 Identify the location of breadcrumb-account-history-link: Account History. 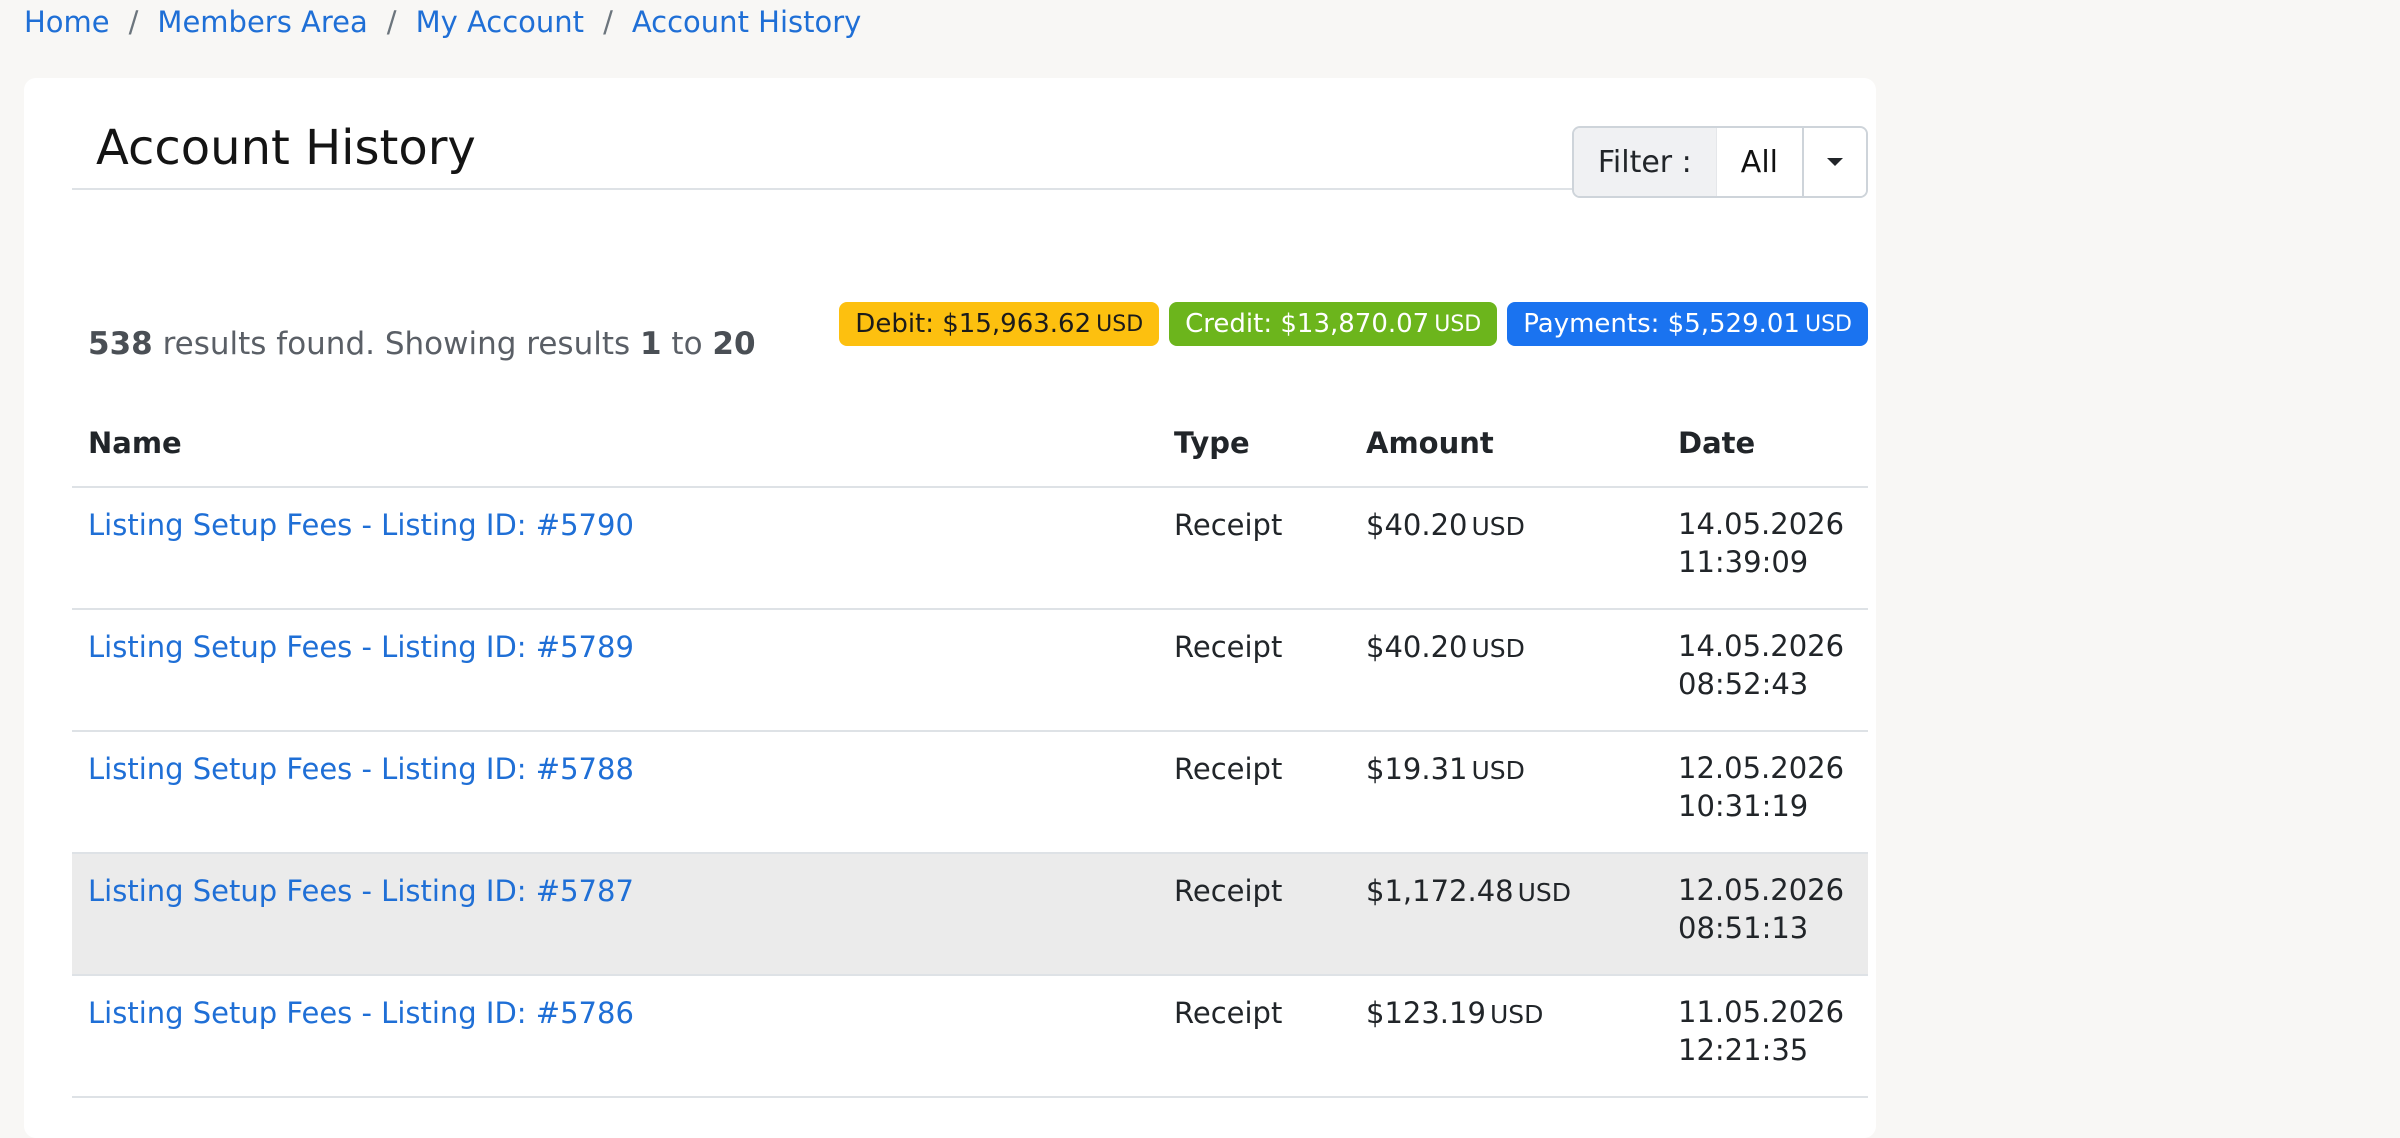
(746, 22).